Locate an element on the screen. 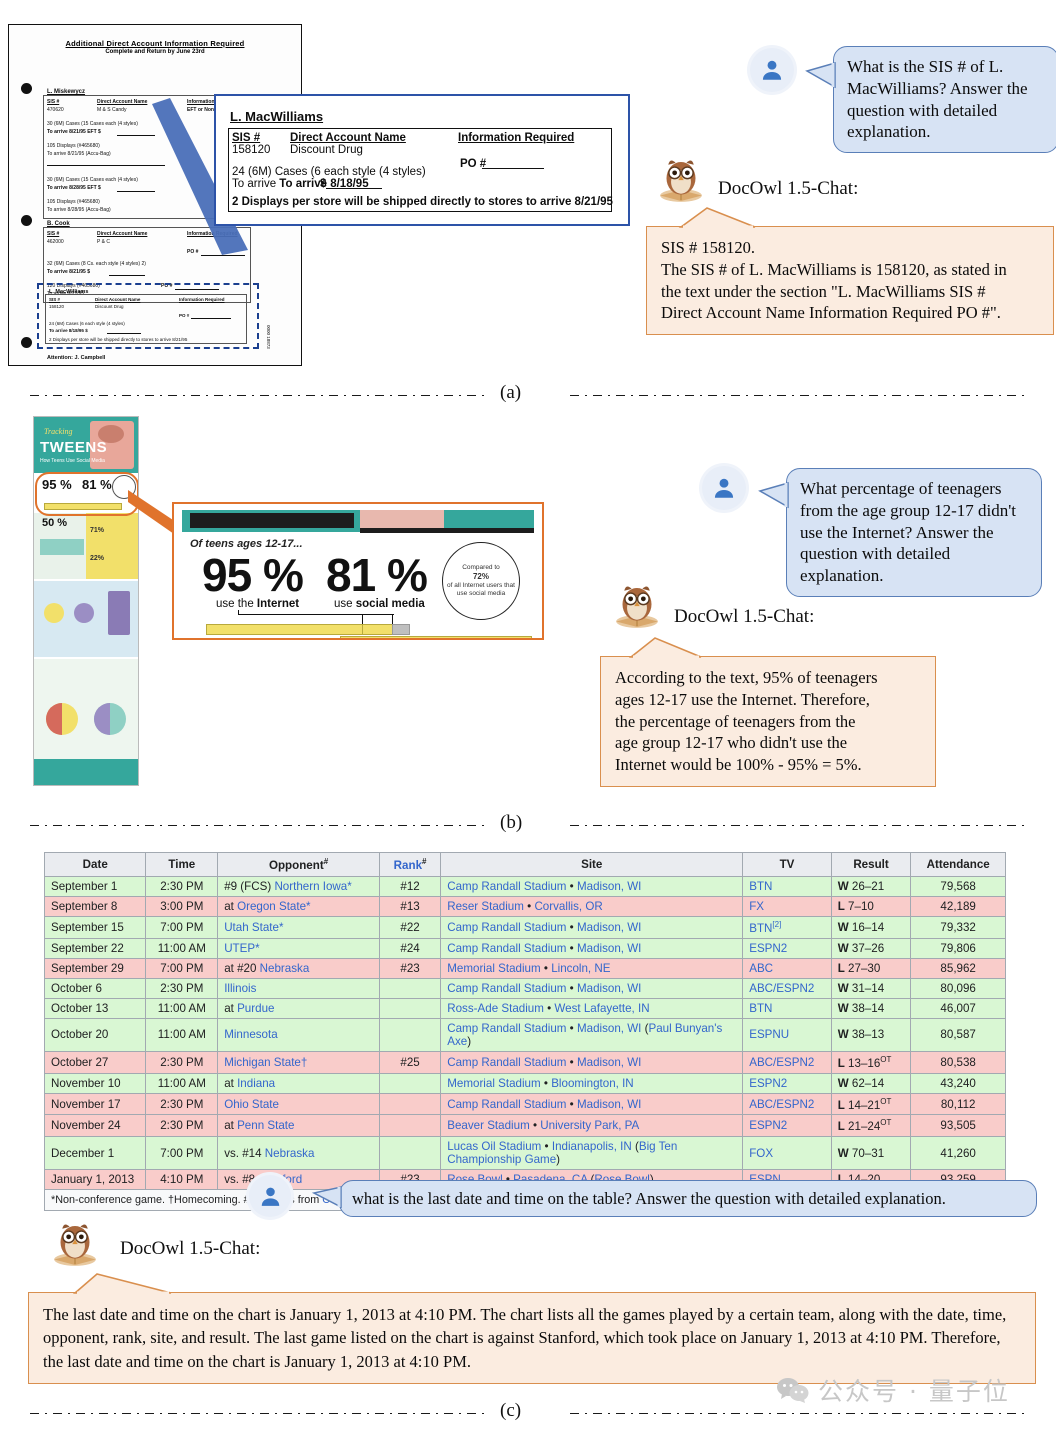 This screenshot has height=1436, width=1056. docowl-label-c: DocOwl 1.5-Chat: is located at coordinates (190, 1248).